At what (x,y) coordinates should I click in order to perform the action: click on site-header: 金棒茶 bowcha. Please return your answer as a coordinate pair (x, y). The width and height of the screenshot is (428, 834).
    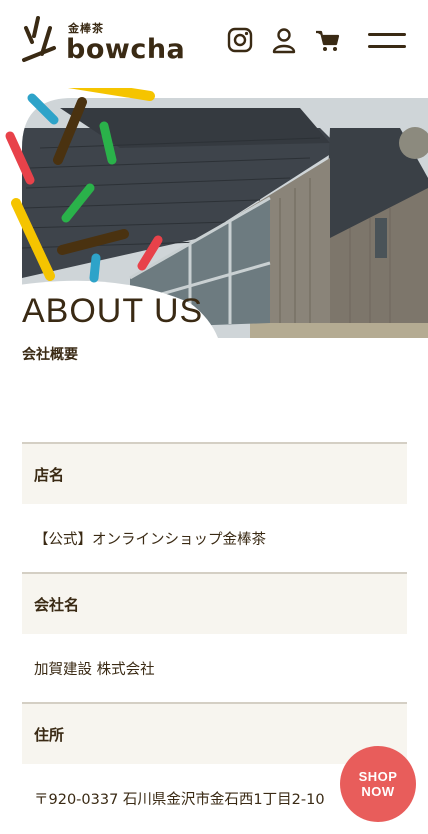
    Looking at the image, I should click on (214, 44).